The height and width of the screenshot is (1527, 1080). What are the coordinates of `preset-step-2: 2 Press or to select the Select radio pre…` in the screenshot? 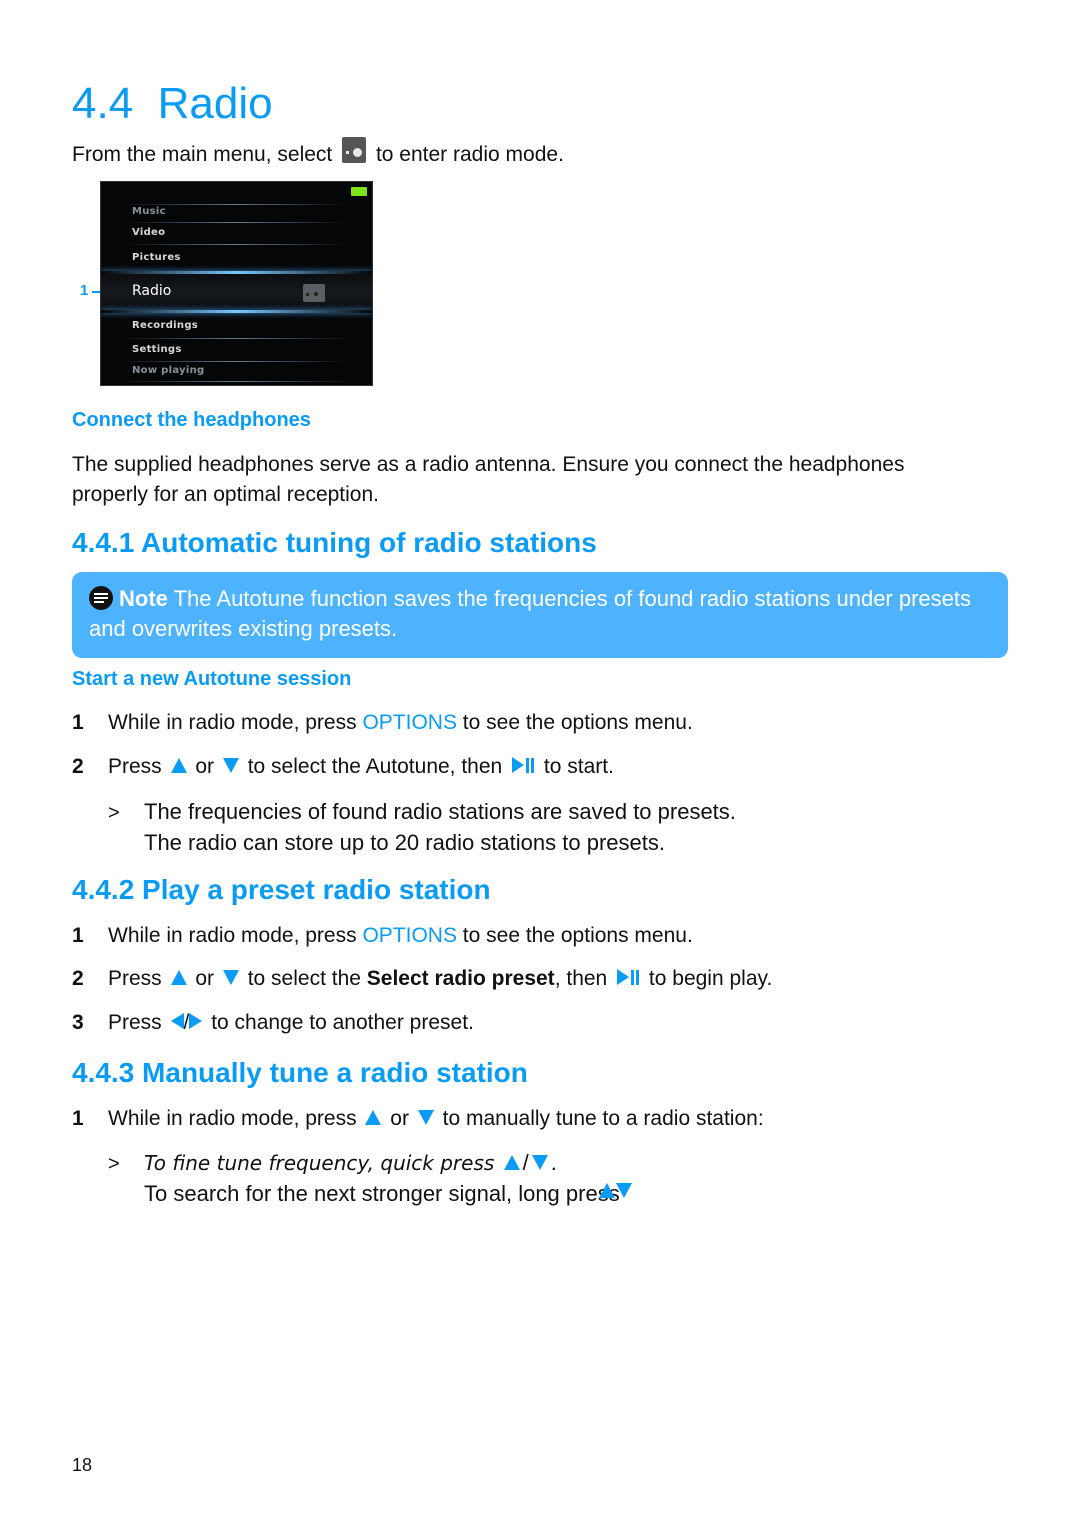 It's located at (422, 978).